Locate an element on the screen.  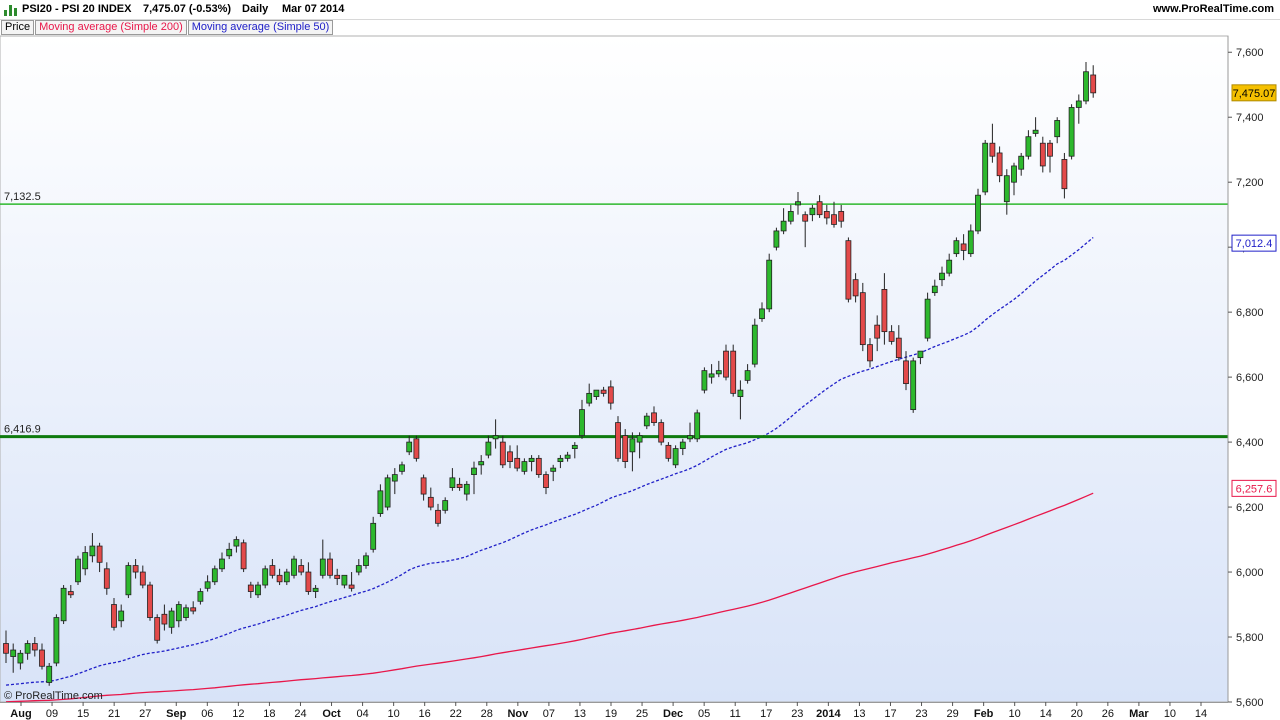
x-tick-label: 24 is located at coordinates (300, 714).